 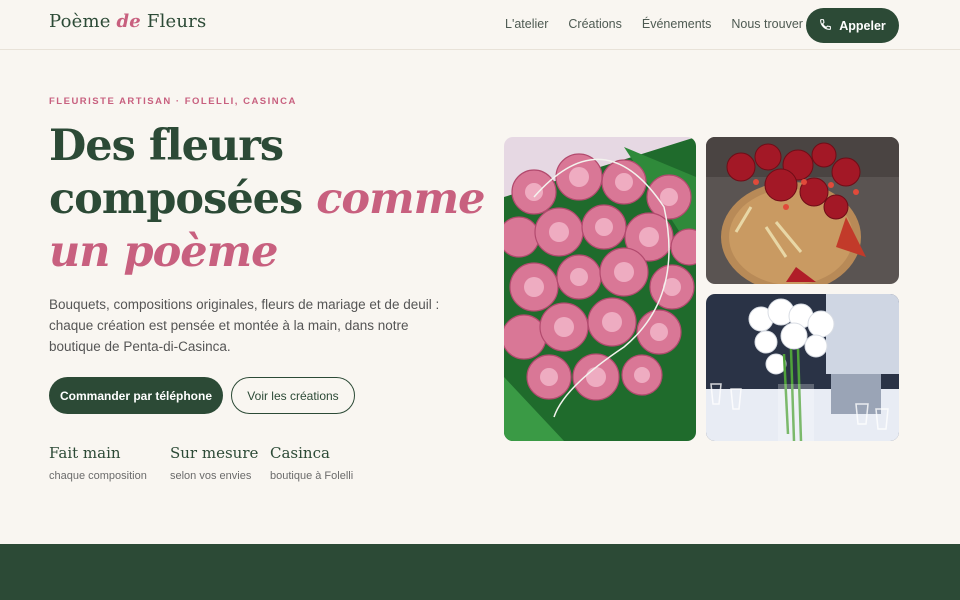 I want to click on feature-subtitle: chaque composition, so click(x=98, y=476).